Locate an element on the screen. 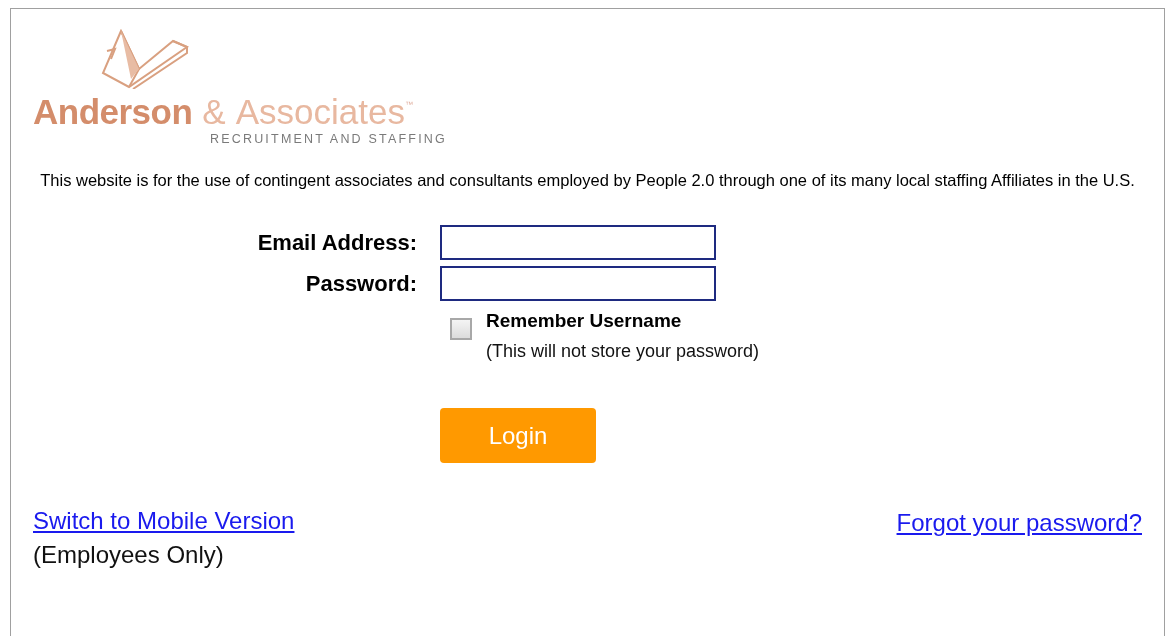  email-field is located at coordinates (578, 242).